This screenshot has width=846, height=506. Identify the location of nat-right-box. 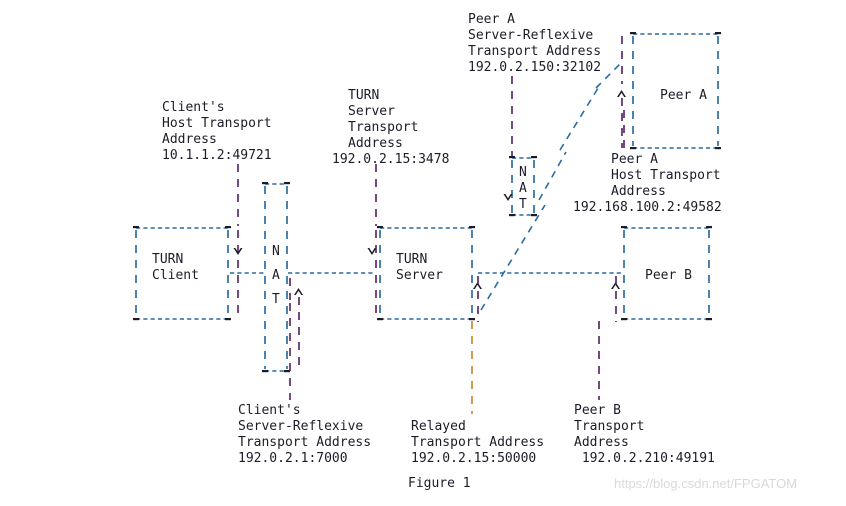
(523, 186).